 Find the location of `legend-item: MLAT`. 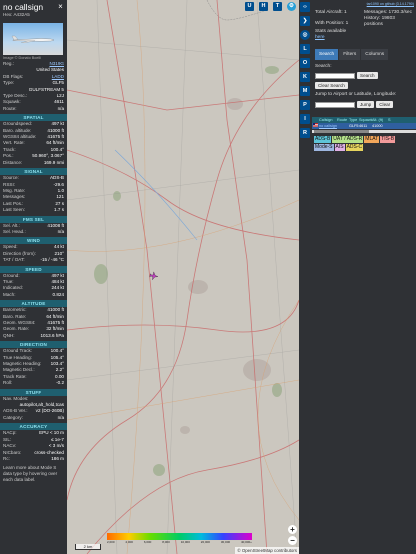

legend-item: MLAT is located at coordinates (372, 139).